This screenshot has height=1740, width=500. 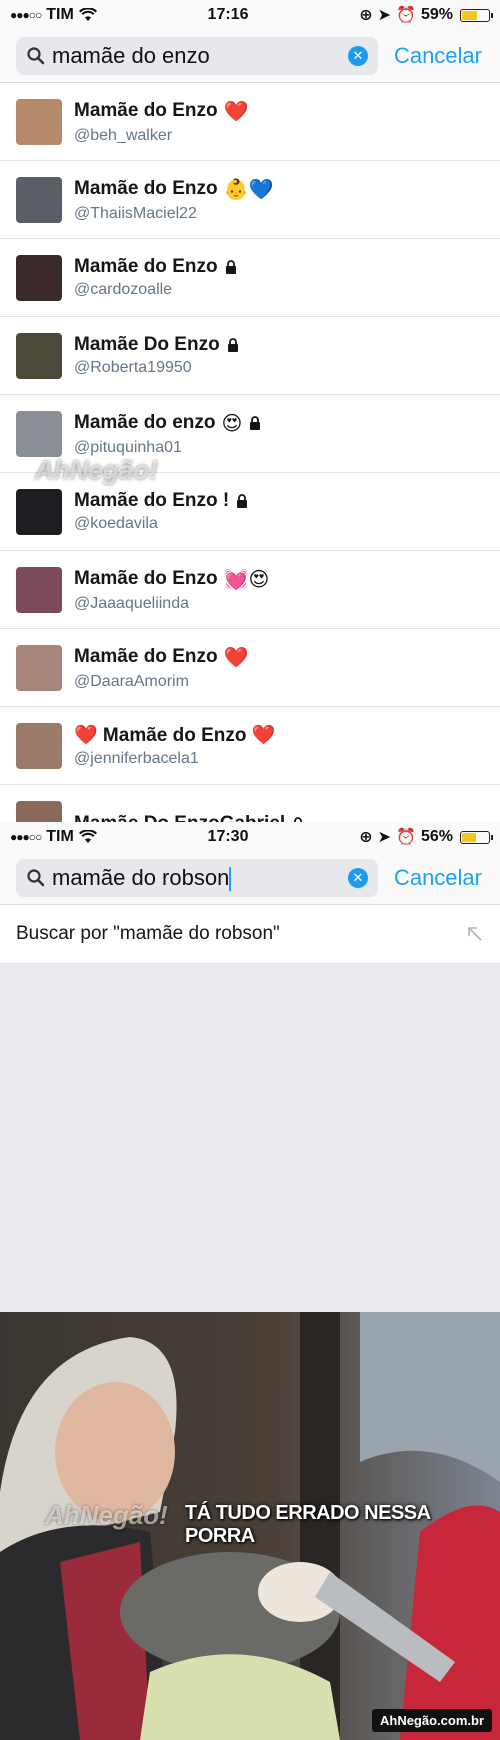 I want to click on username-handle: @Roberta19950, so click(x=133, y=367).